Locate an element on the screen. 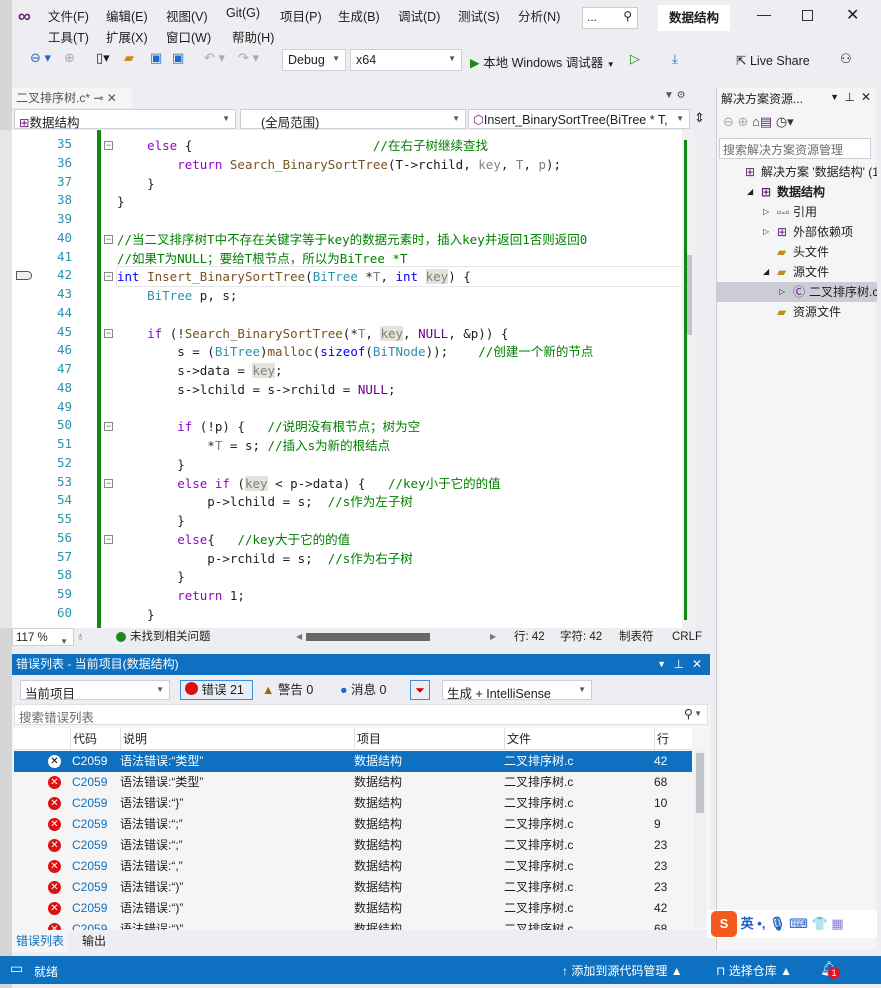  menu-item: 扩展(X) is located at coordinates (127, 36).